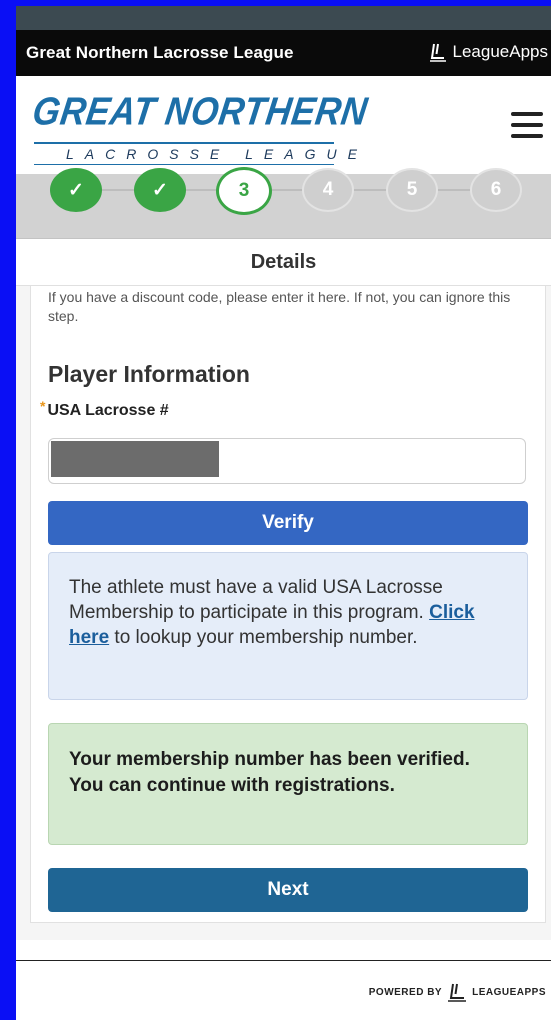  What do you see at coordinates (160, 190) in the screenshot?
I see `step-2-complete: ✓` at bounding box center [160, 190].